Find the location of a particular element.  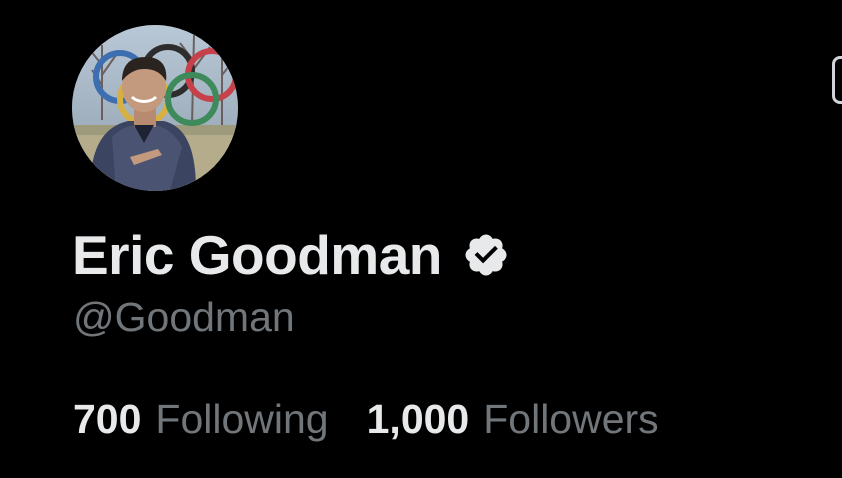

profile-handle: @Goodman is located at coordinates (184, 317).